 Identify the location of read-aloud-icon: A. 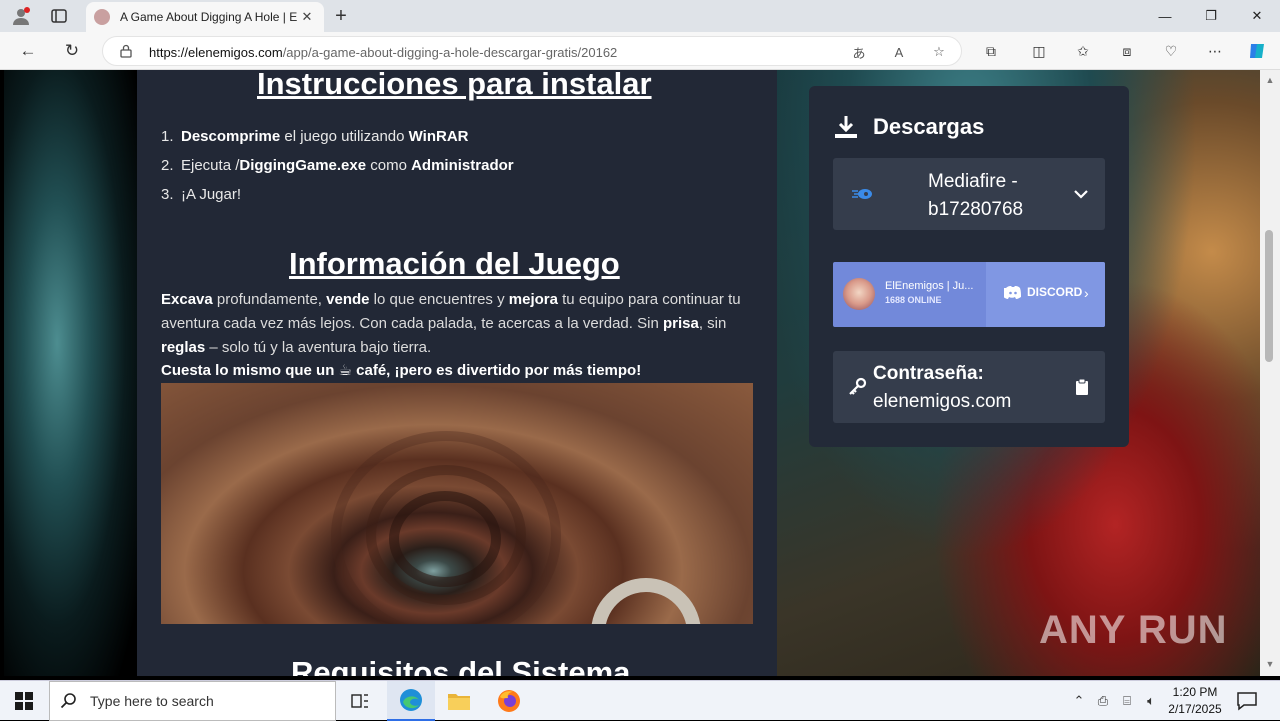
(899, 52).